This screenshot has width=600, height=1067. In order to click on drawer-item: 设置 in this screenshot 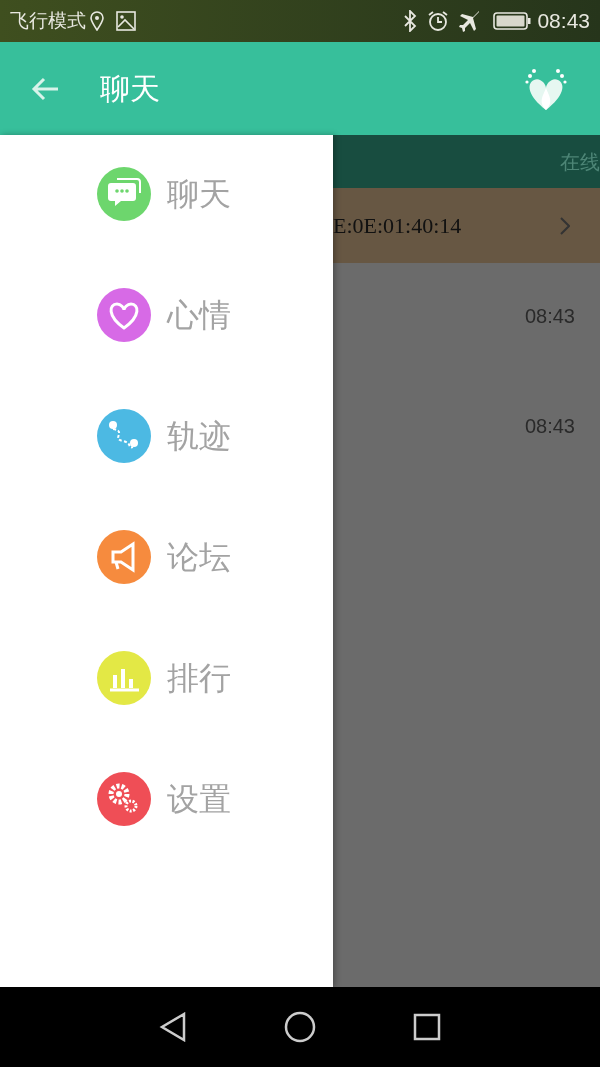, I will do `click(166, 832)`.